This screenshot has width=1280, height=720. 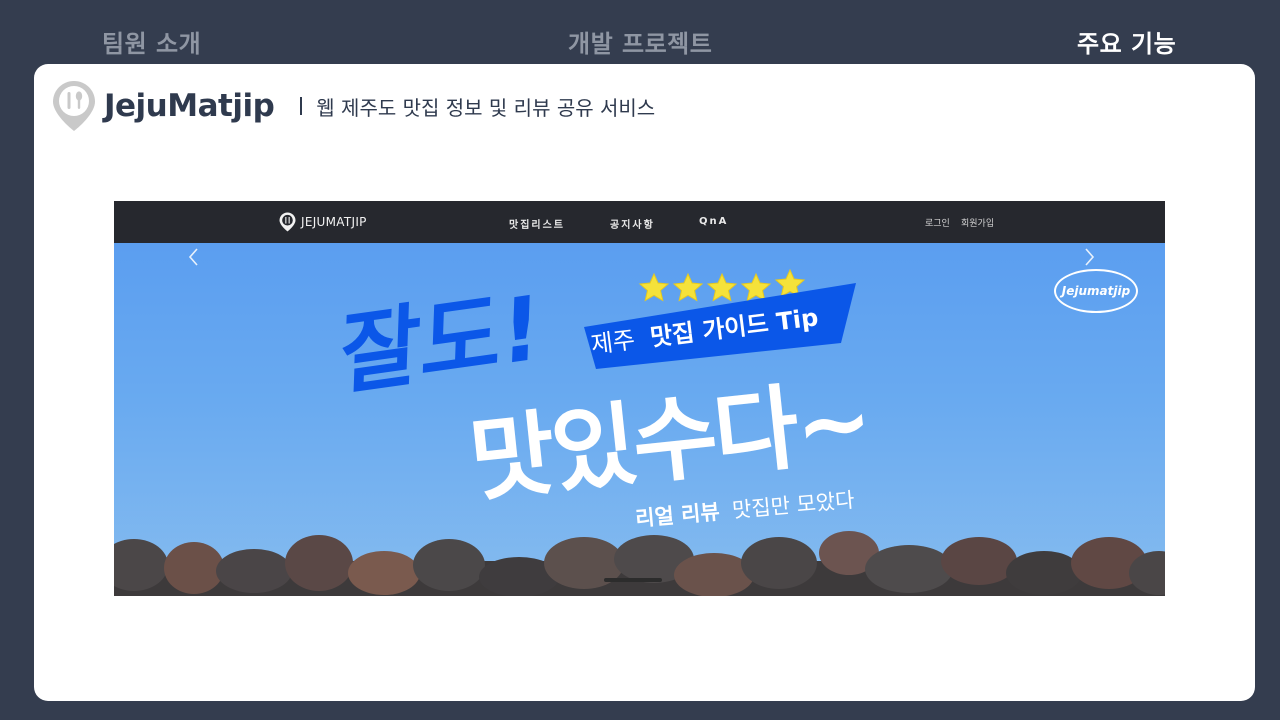 What do you see at coordinates (1089, 257) in the screenshot?
I see `chevron-right-icon` at bounding box center [1089, 257].